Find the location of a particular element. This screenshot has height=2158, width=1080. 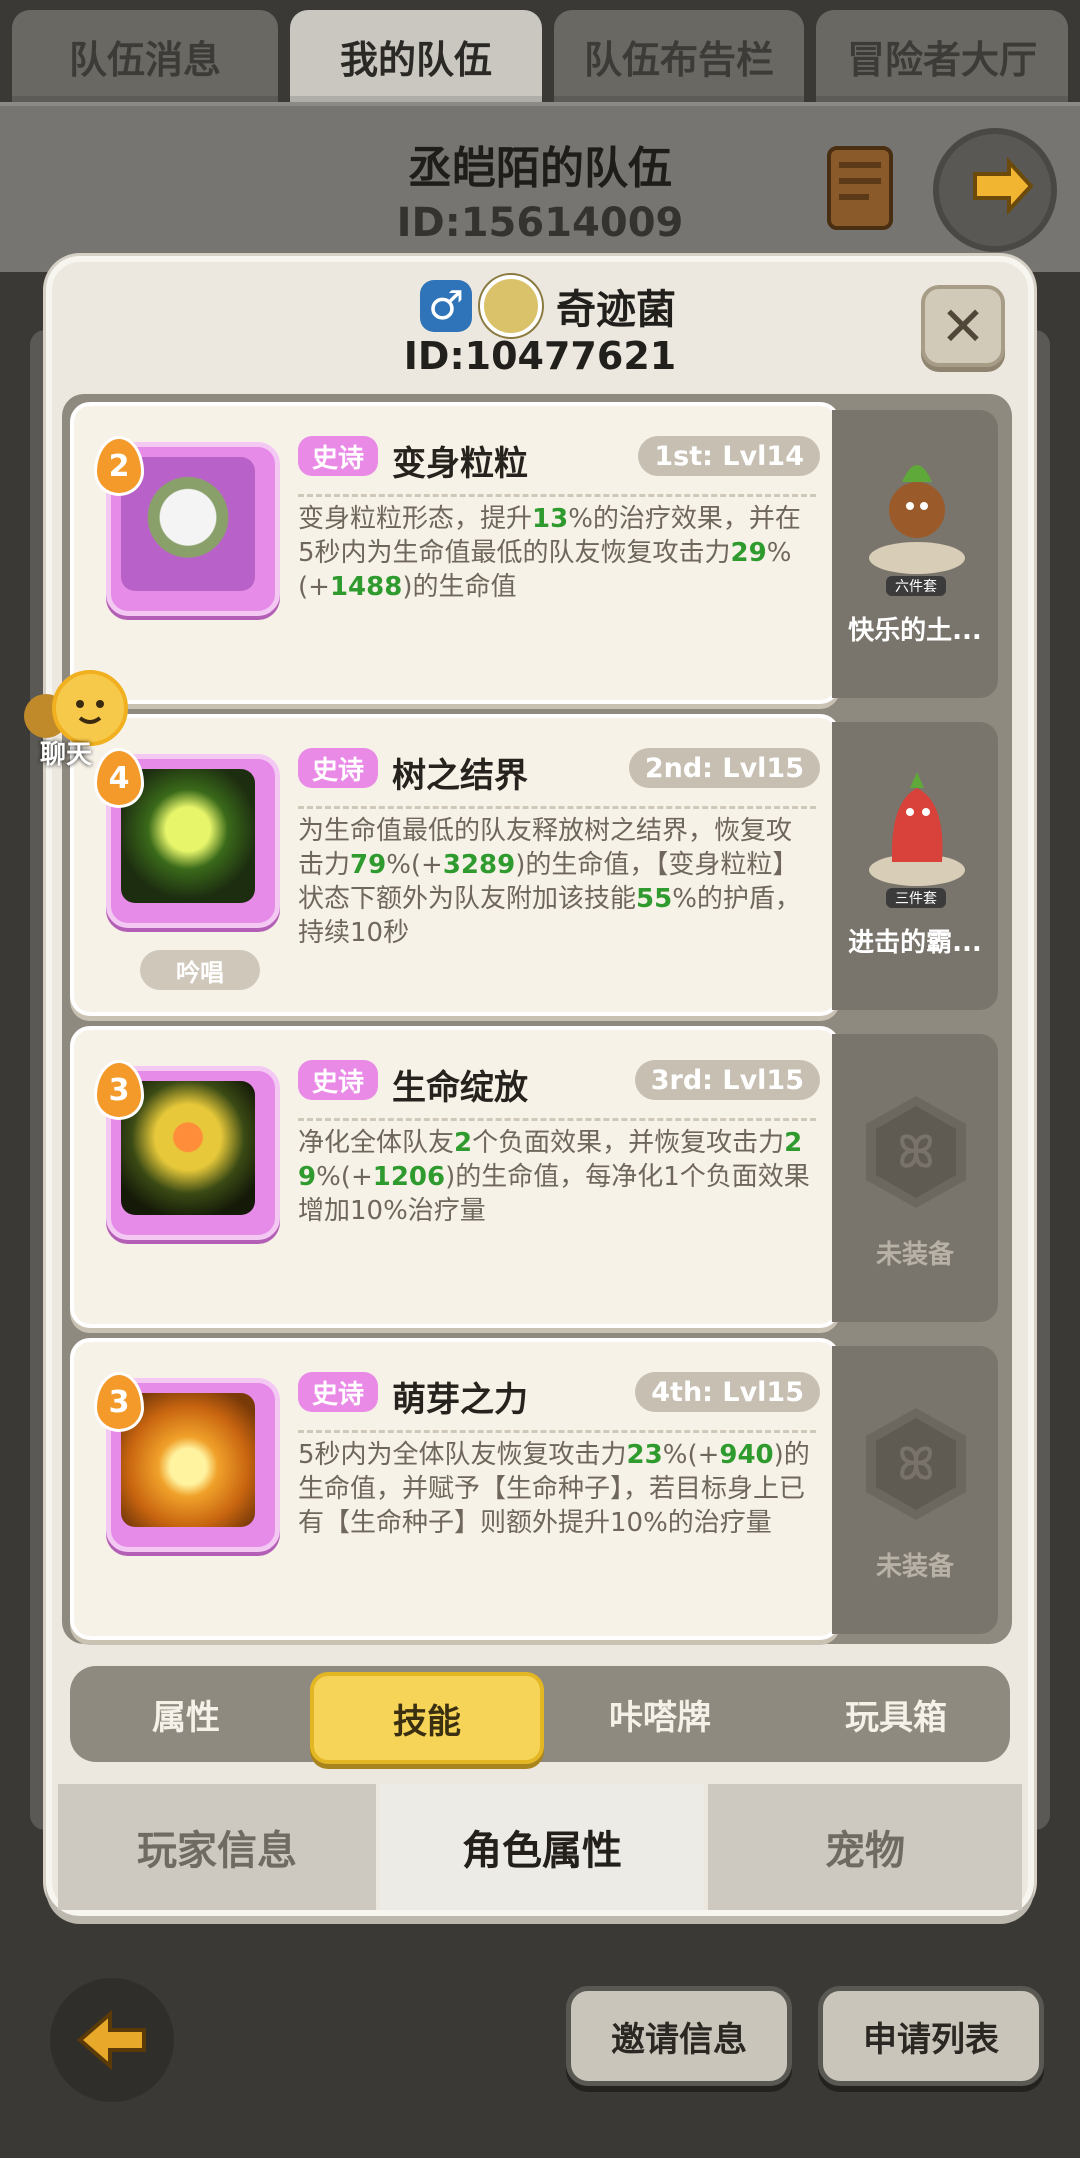

skill-slot-badge: 4th: Lvl15 is located at coordinates (727, 1392).